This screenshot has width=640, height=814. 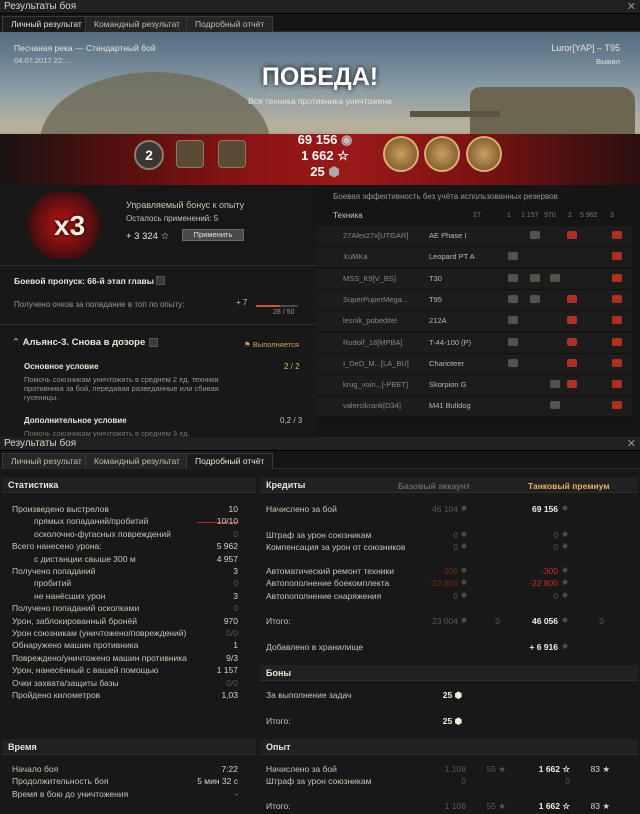 I want to click on add-condition-title: Дополнительное условие, so click(x=75, y=420).